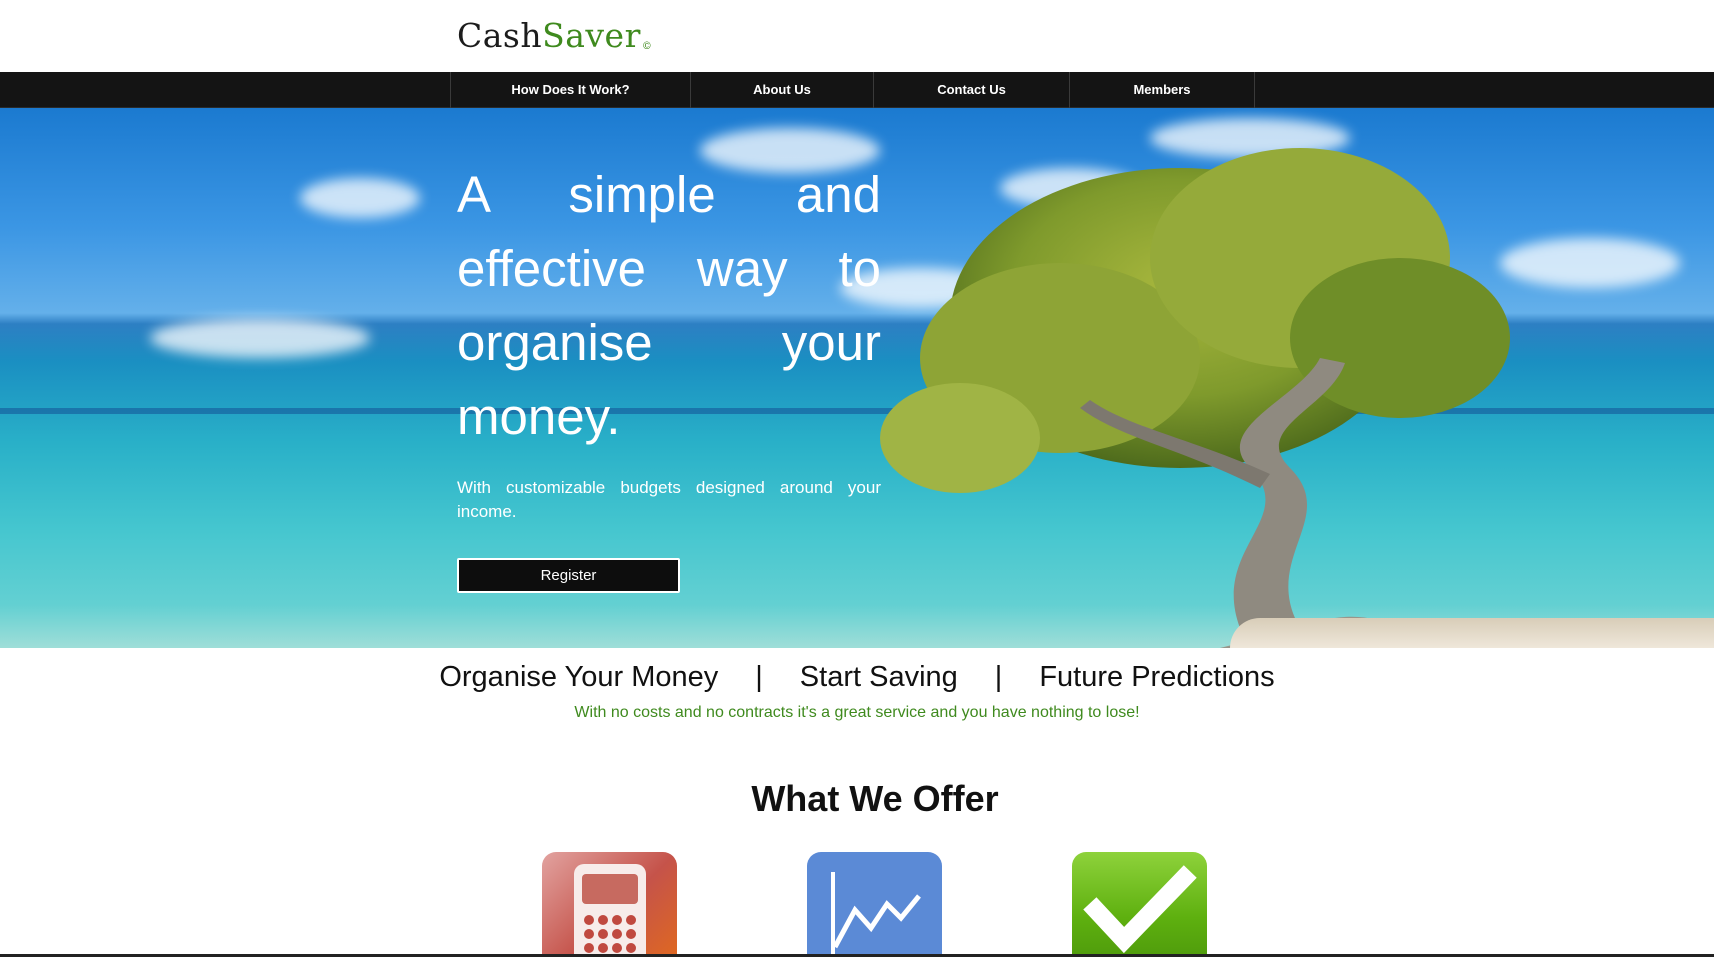 The image size is (1714, 957). I want to click on cashsaver-logo: CashSaver©, so click(554, 41).